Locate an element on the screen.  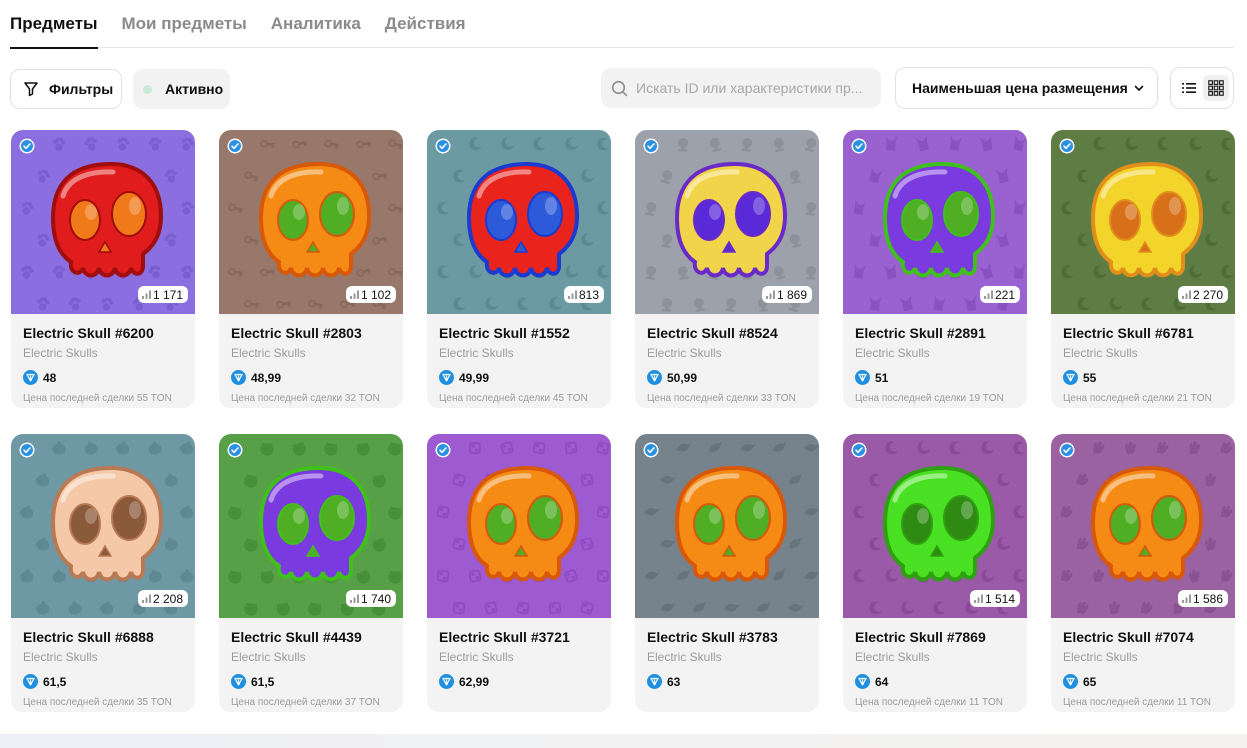
price-value: 48 is located at coordinates (50, 377).